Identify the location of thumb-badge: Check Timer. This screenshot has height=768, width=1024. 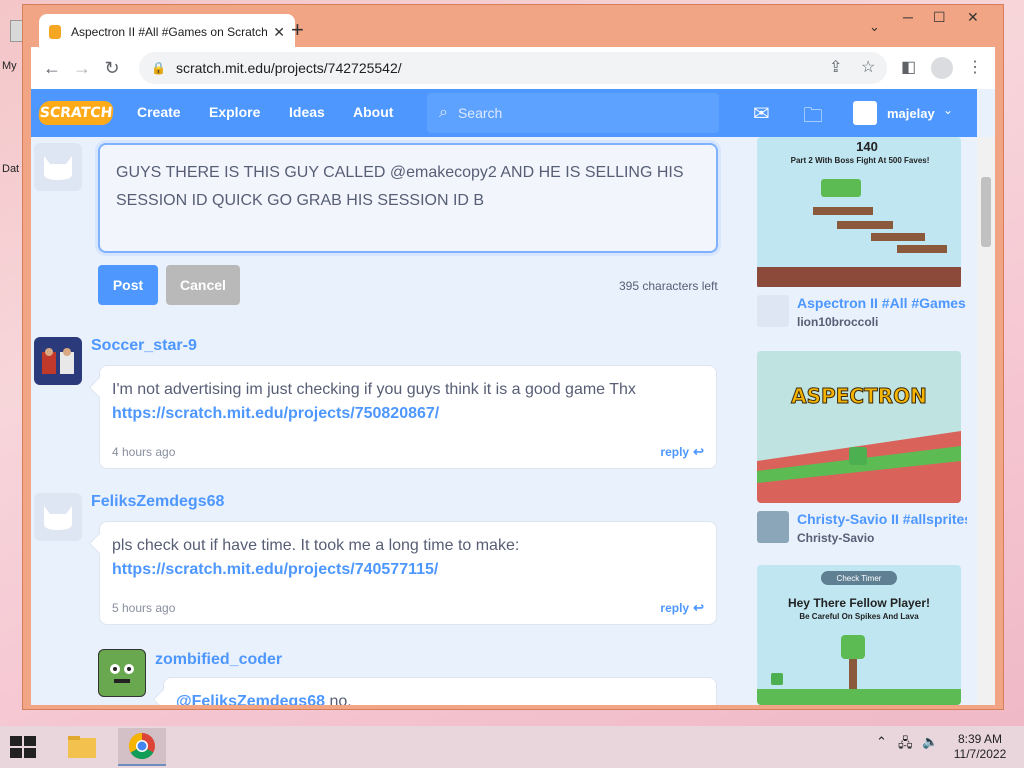
(859, 578).